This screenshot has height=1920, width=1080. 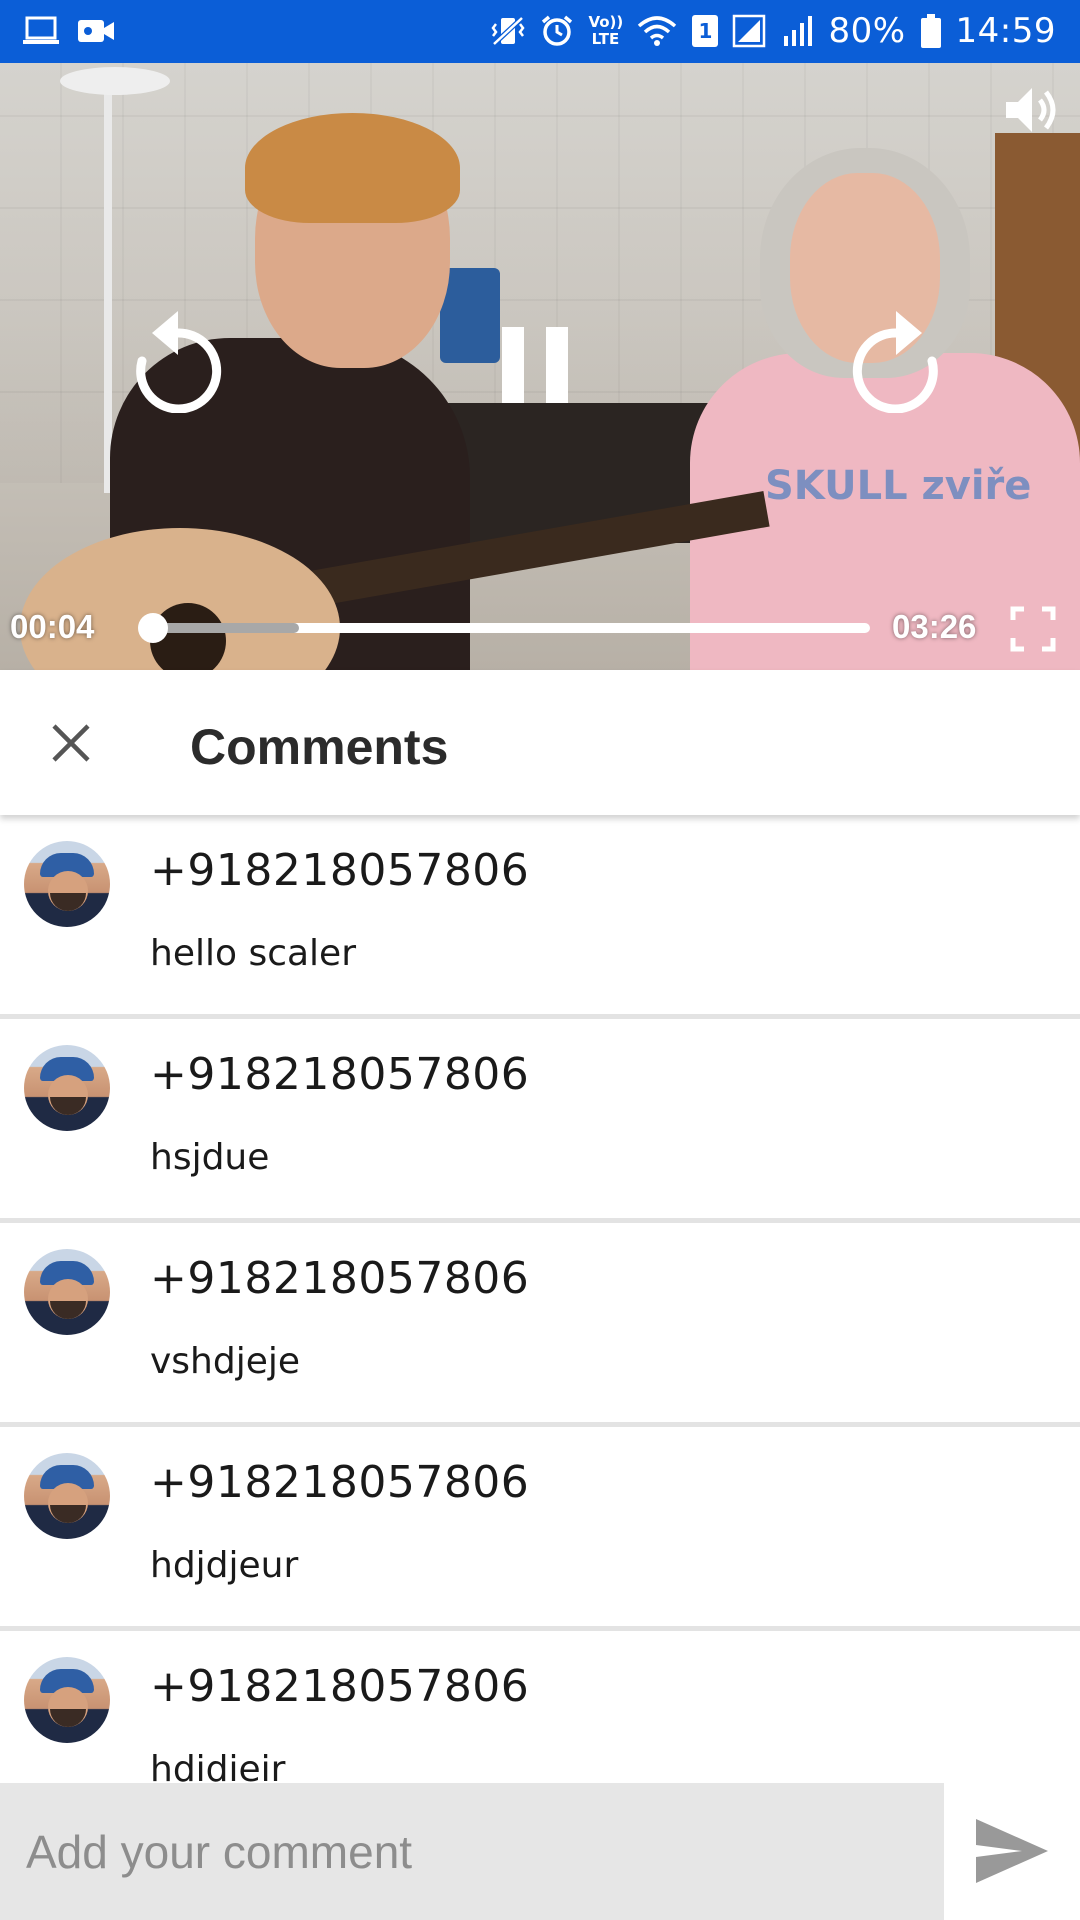 I want to click on pause-icon, so click(x=535, y=365).